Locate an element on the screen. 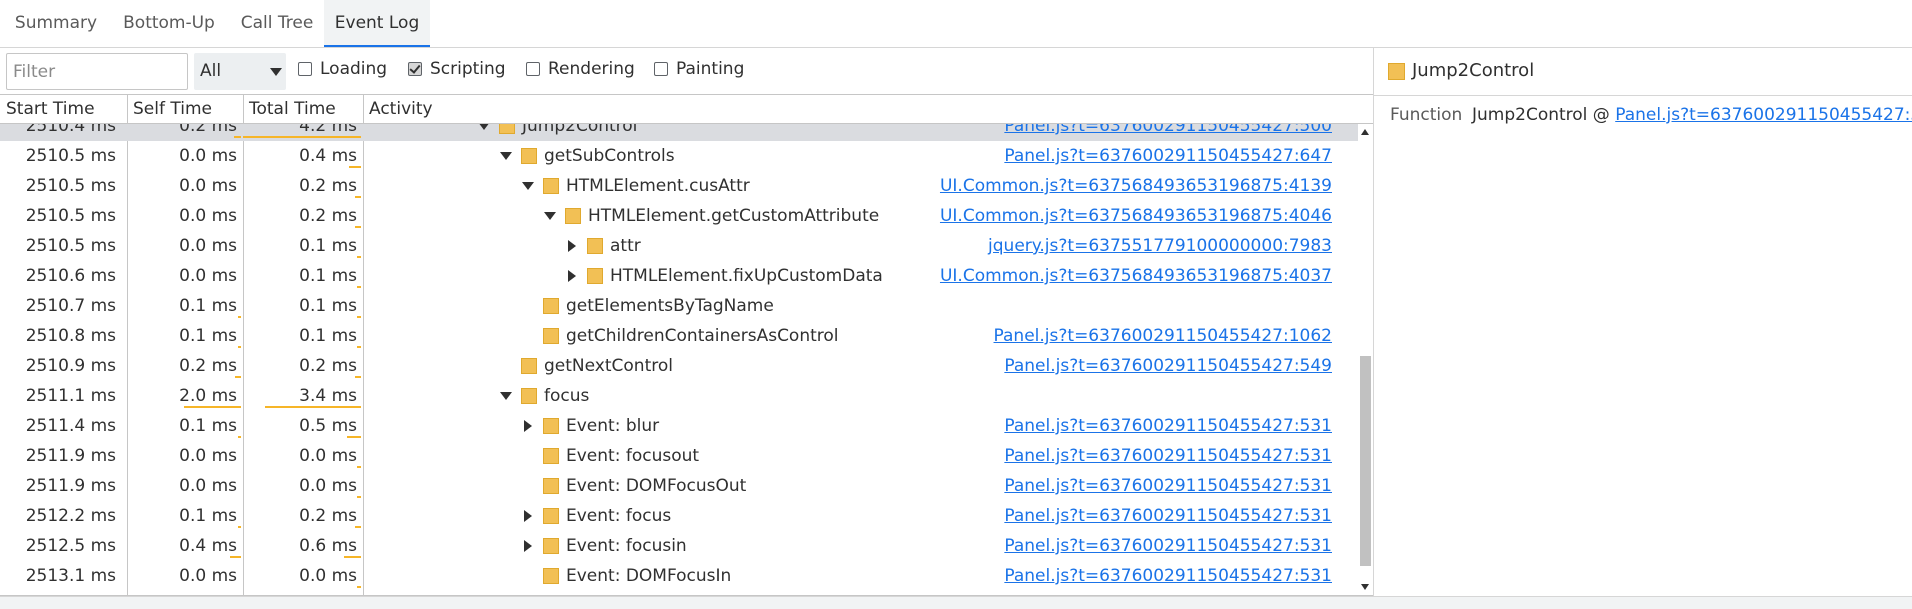 The image size is (1912, 609). source-link: UI.Common.js?t=637568493653196875:4139 is located at coordinates (1136, 186).